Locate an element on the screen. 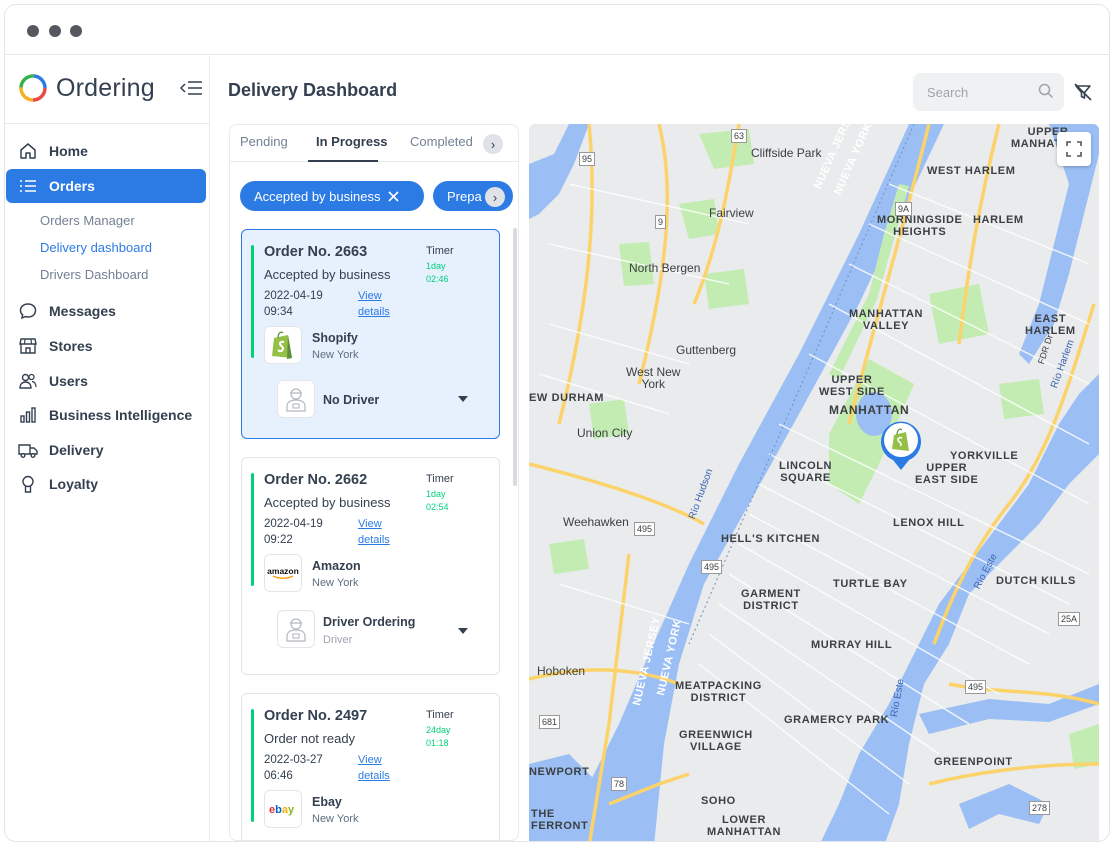  driver-role: Driver is located at coordinates (338, 640).